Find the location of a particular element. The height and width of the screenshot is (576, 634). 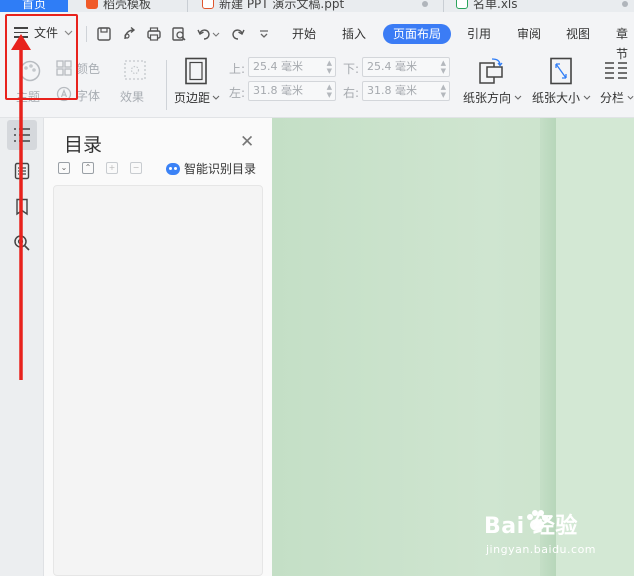

page-margins-icon is located at coordinates (196, 71).